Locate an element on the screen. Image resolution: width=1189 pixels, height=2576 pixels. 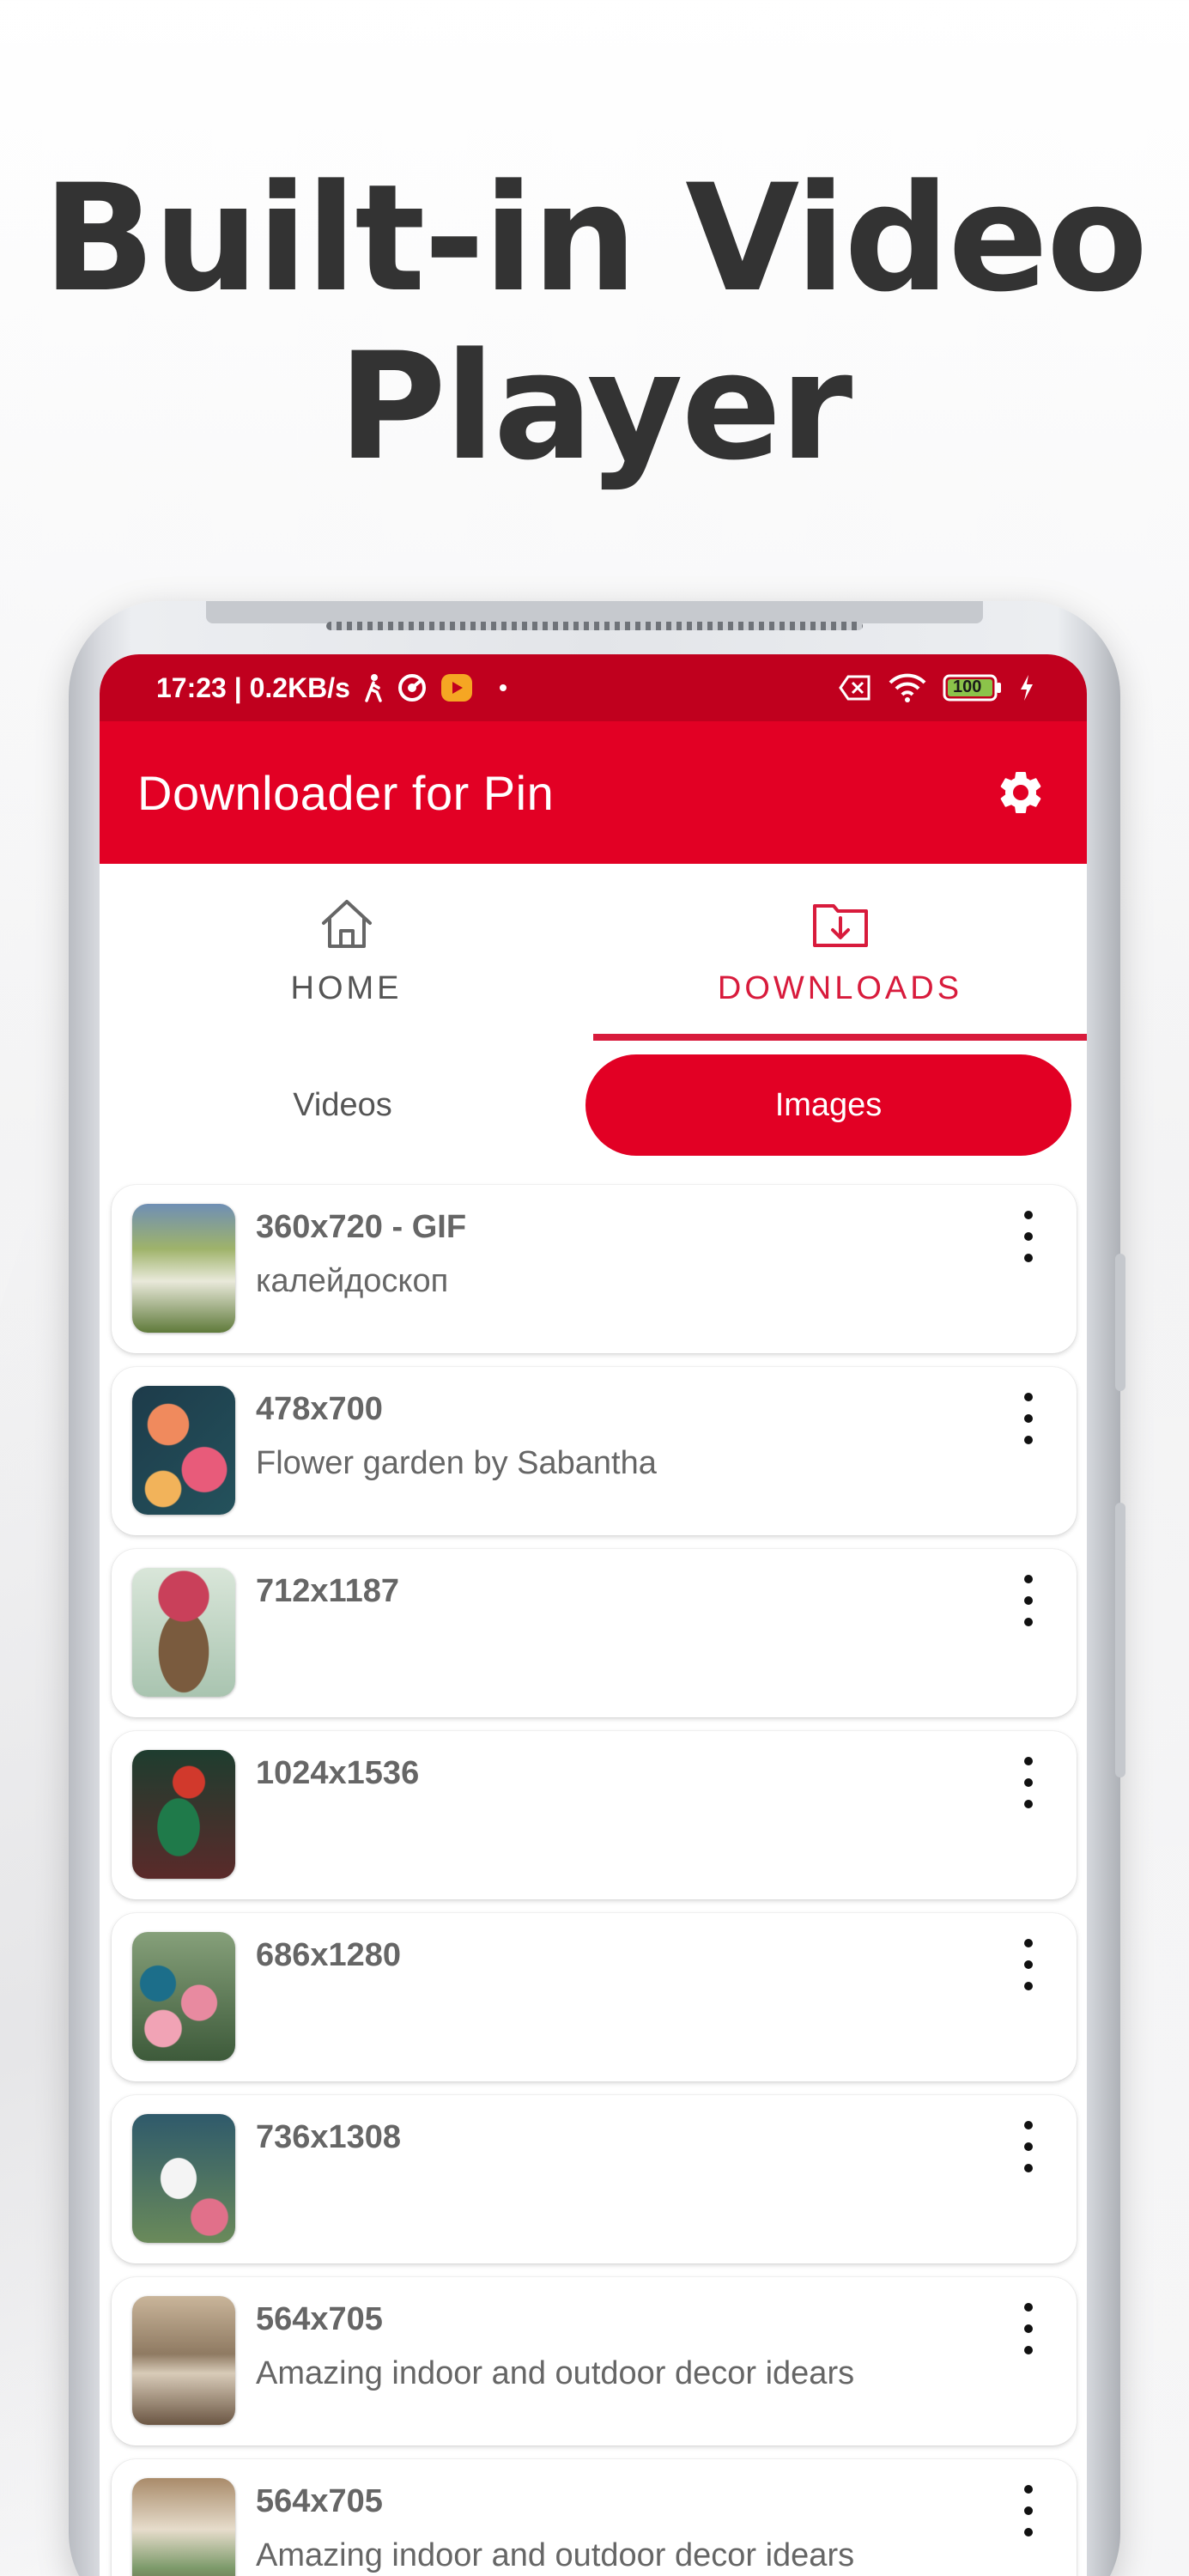
list-item: 478x700 Flower garden by Sabantha is located at coordinates (594, 1451).